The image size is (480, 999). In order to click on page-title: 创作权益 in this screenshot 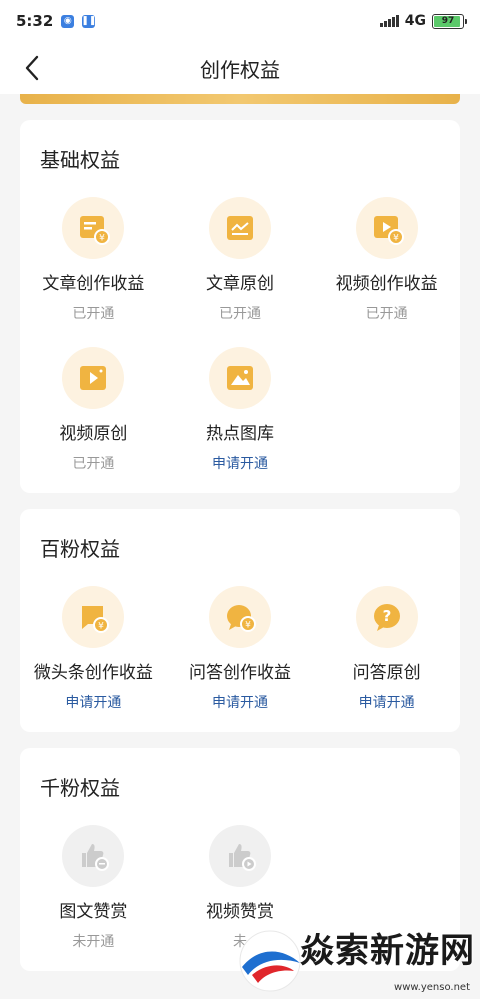, I will do `click(240, 69)`.